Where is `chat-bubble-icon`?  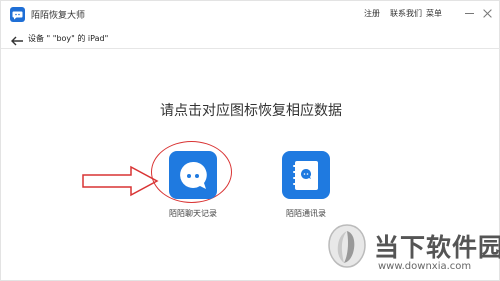 chat-bubble-icon is located at coordinates (193, 175).